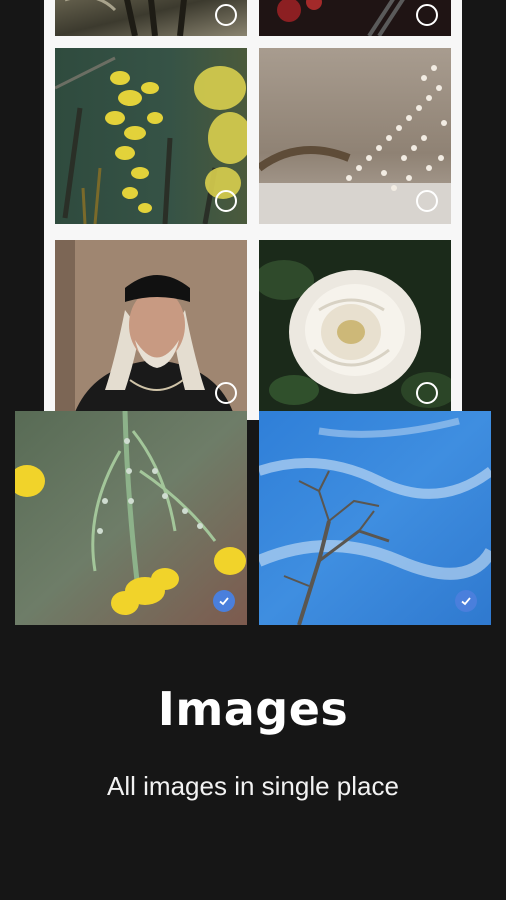  Describe the element at coordinates (151, 18) in the screenshot. I see `photo-dark-plant-tile` at that location.